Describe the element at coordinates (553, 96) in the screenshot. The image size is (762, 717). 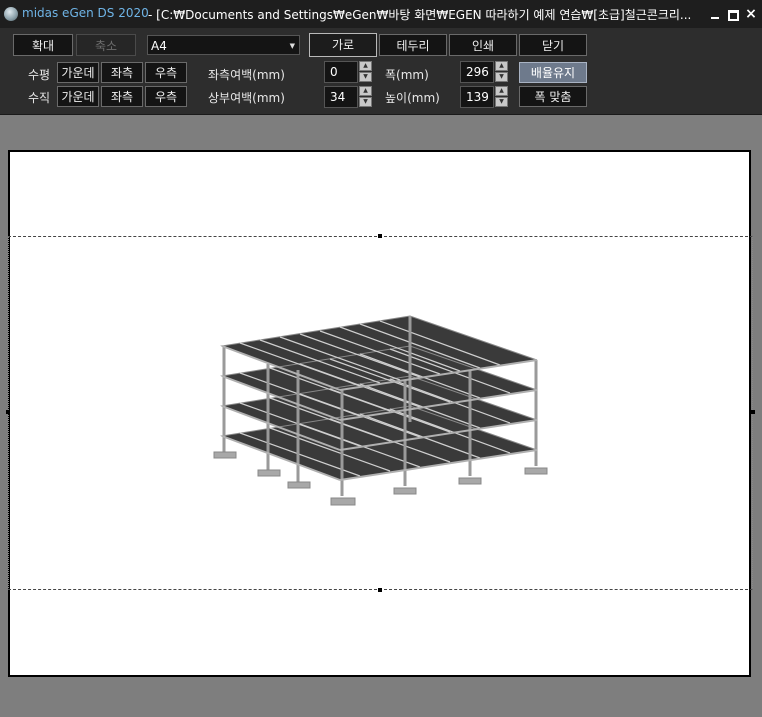
I see `fit-width-button: 폭 맞춤` at that location.